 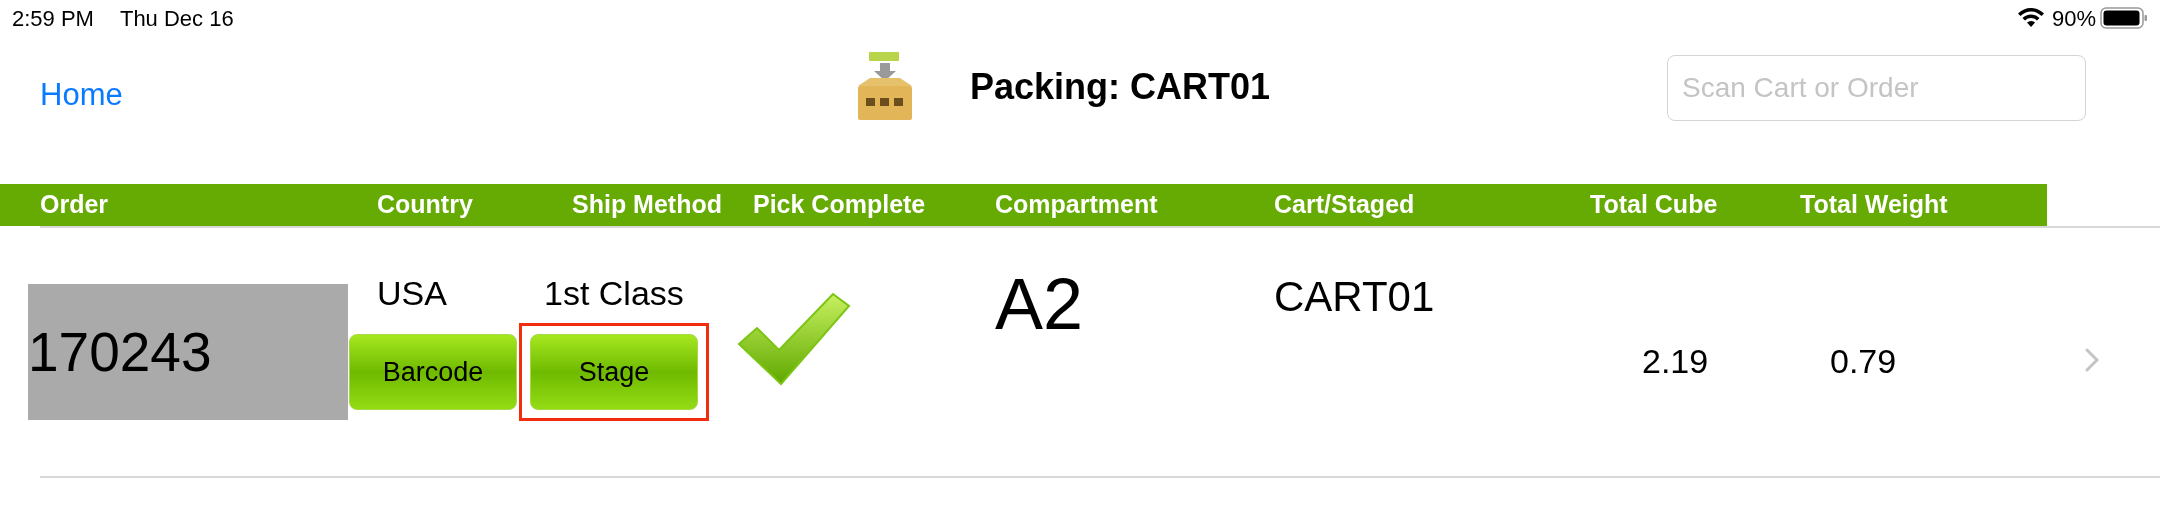 I want to click on search-field: Scan Cart or Order, so click(x=1876, y=88).